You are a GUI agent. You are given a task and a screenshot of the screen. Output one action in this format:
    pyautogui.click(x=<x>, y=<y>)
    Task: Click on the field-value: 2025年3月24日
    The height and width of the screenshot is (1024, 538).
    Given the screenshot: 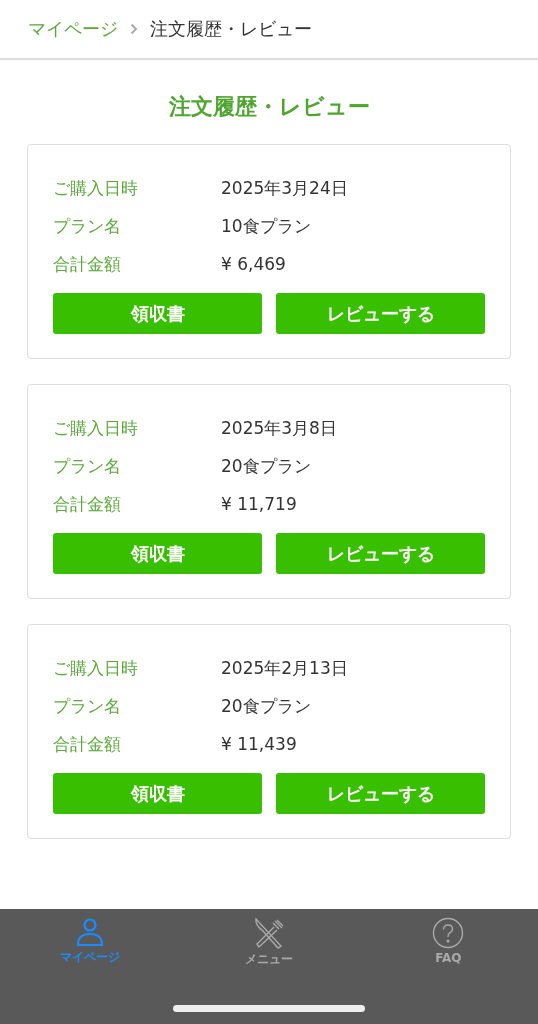 What is the action you would take?
    pyautogui.click(x=284, y=188)
    